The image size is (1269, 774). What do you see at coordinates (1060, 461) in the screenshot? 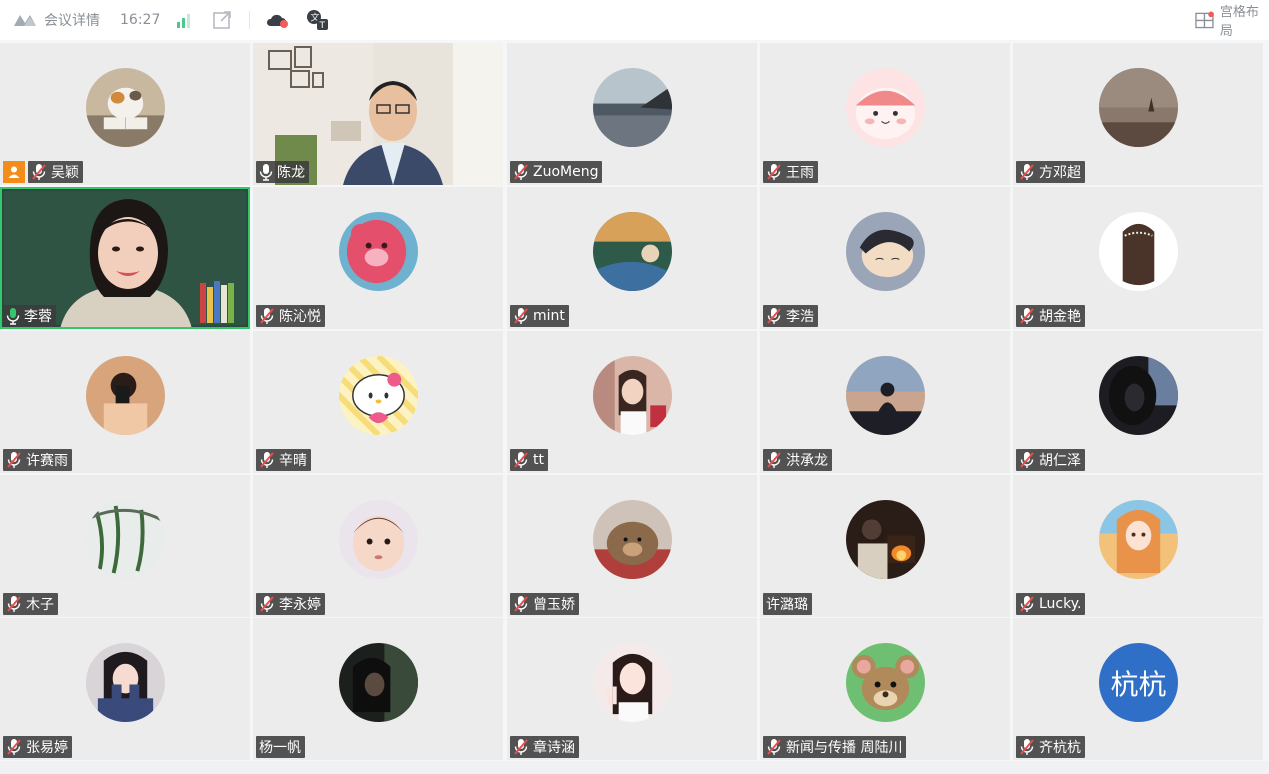
I see `participant-name: 胡仁泽` at bounding box center [1060, 461].